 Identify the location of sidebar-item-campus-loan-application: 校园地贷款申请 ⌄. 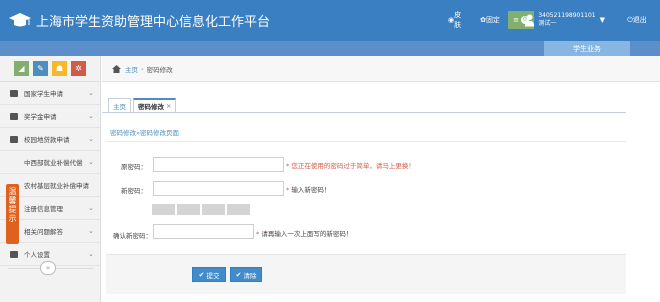
(50, 139).